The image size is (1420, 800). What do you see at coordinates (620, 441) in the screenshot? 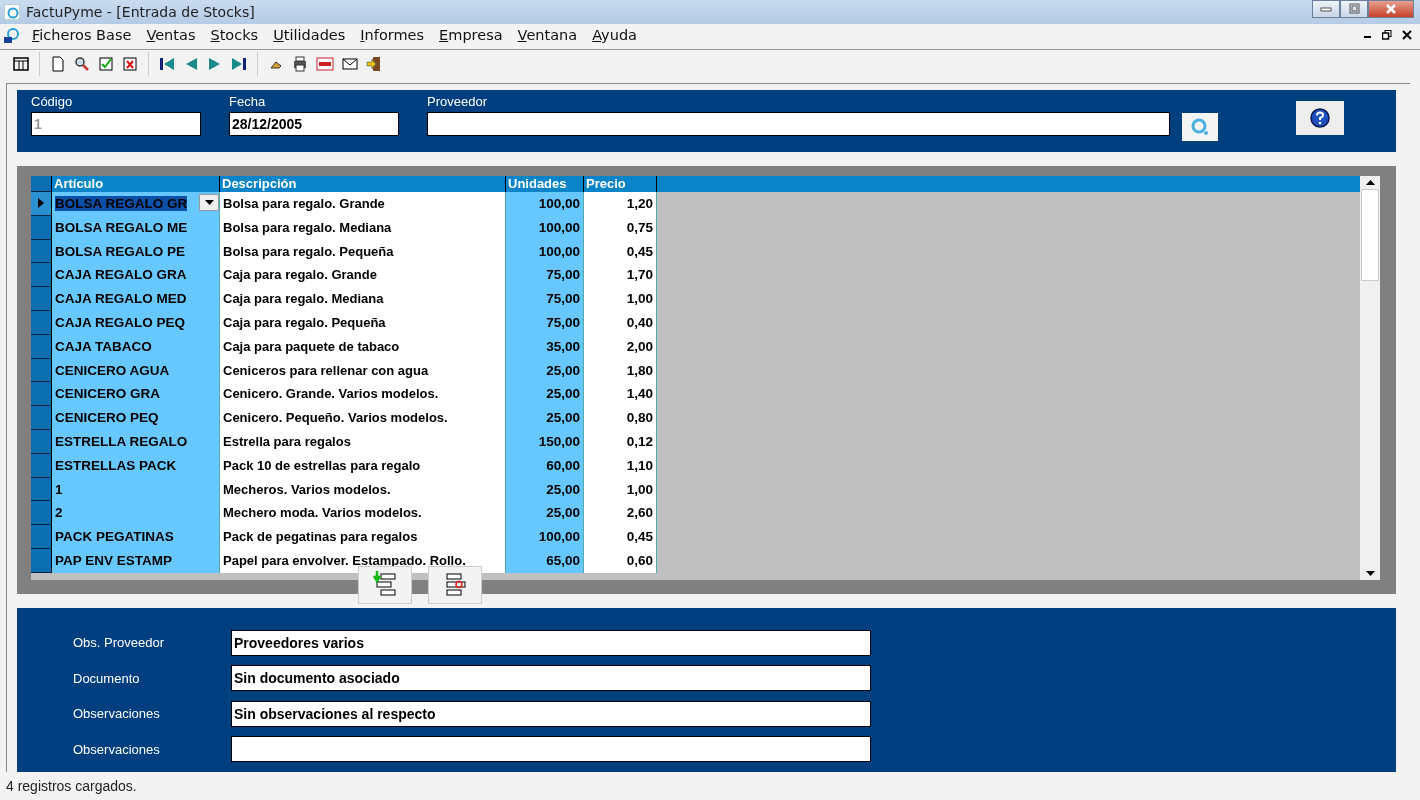
I see `table-cell: 0,12` at bounding box center [620, 441].